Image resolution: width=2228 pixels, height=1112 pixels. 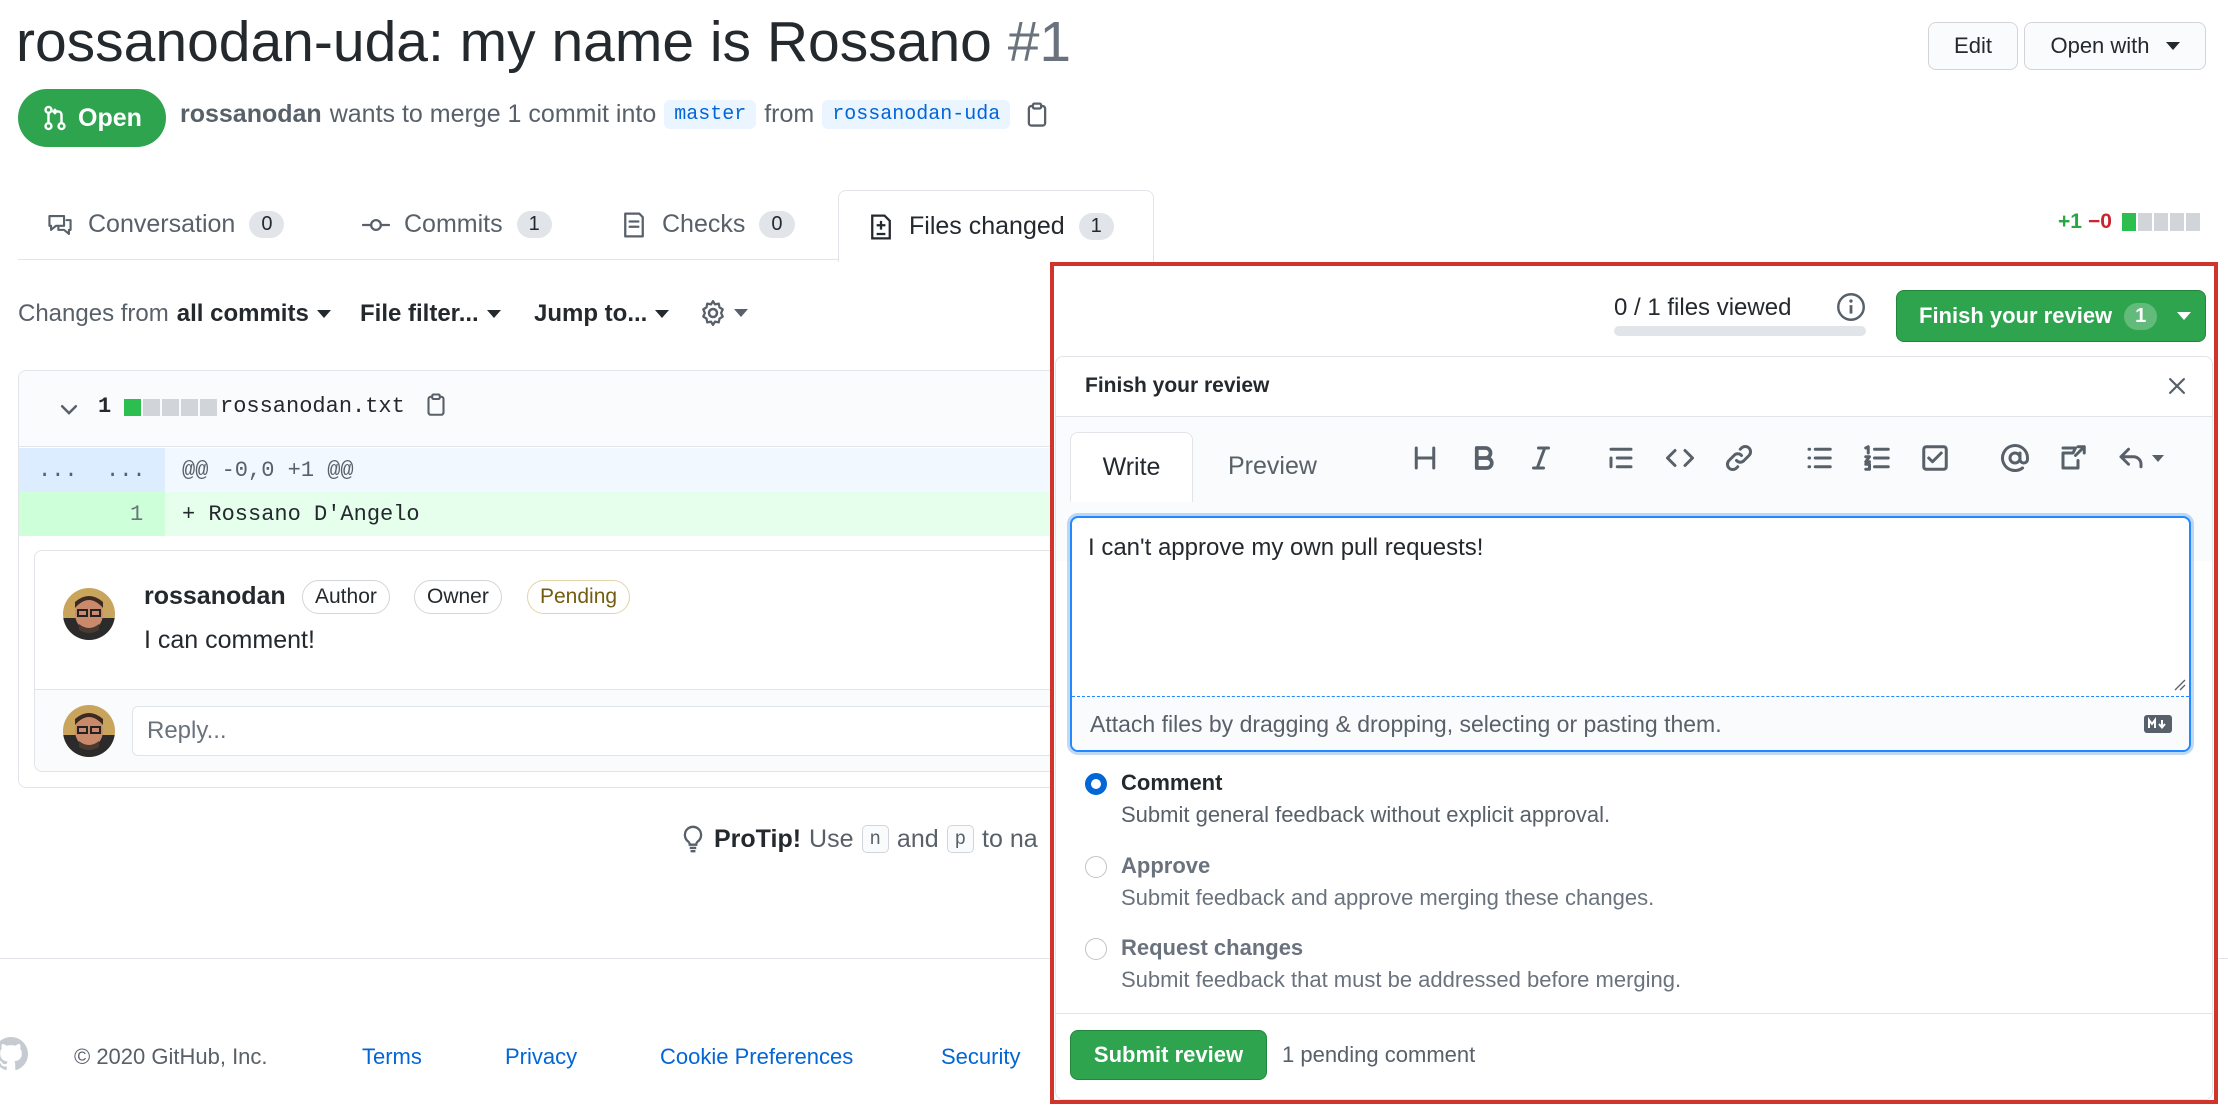 What do you see at coordinates (1621, 458) in the screenshot?
I see `quote-icon` at bounding box center [1621, 458].